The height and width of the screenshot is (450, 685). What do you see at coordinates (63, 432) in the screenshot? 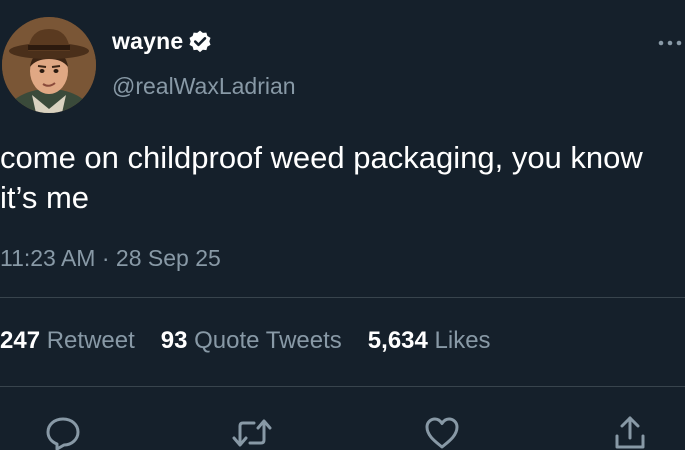
I see `reply-icon` at bounding box center [63, 432].